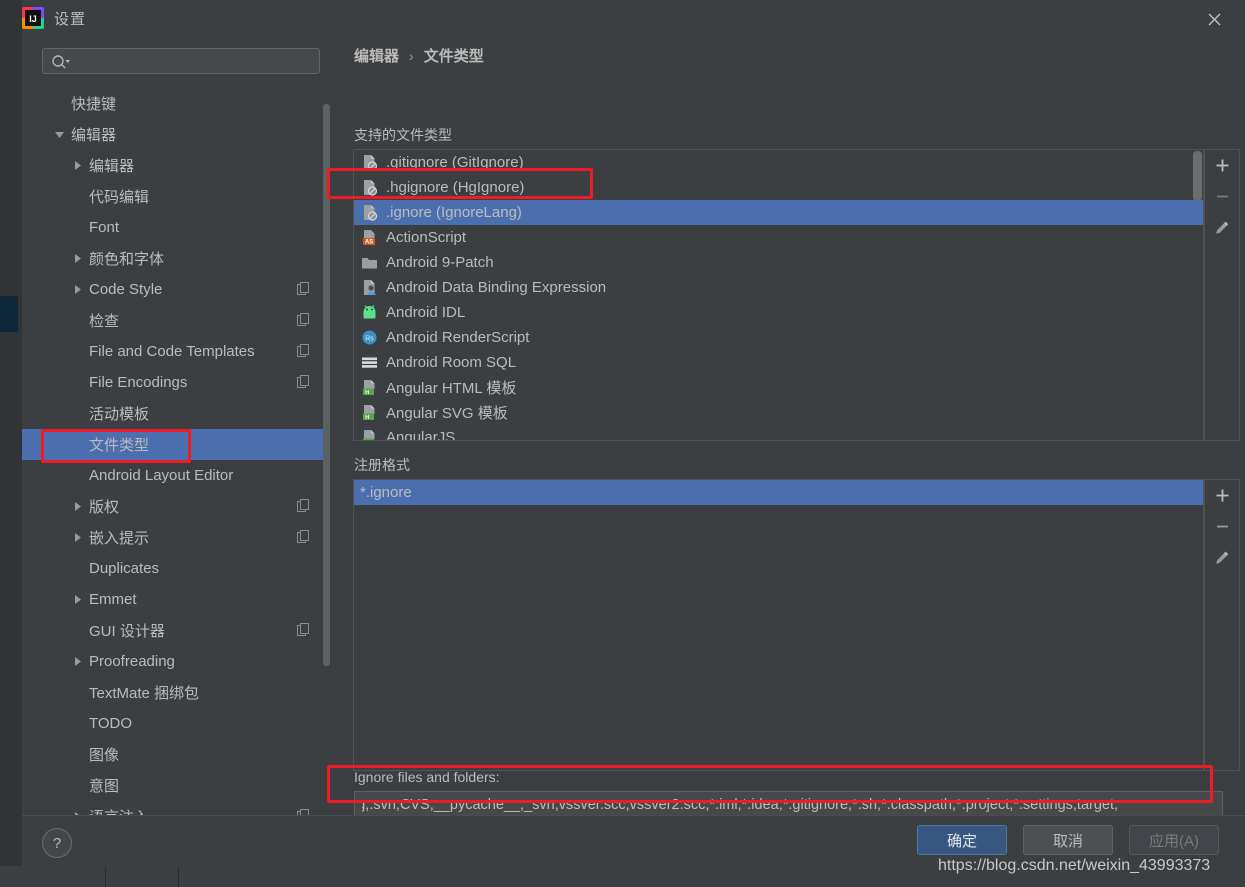 The image size is (1245, 887). I want to click on apply-button: 应用(A), so click(1174, 840).